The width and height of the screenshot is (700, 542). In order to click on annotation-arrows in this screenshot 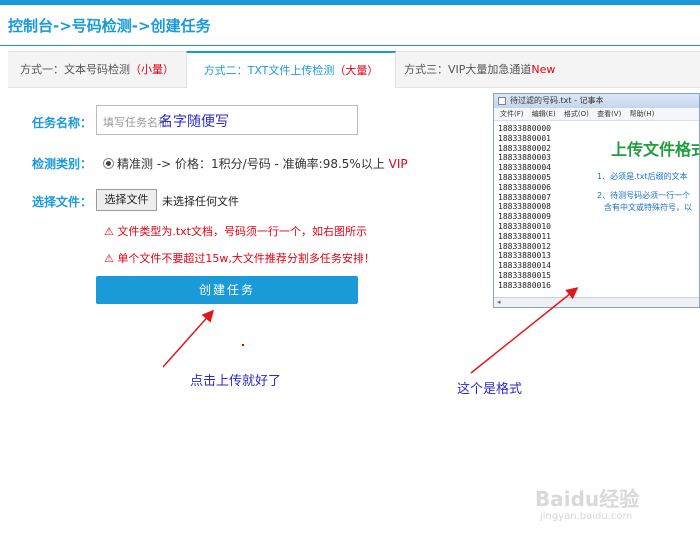, I will do `click(370, 330)`.